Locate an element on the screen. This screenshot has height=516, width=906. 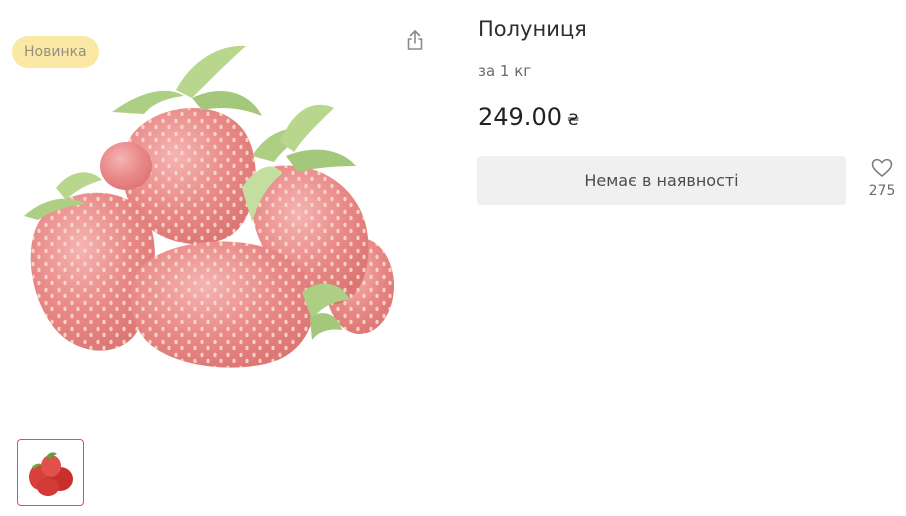
share-button is located at coordinates (415, 40).